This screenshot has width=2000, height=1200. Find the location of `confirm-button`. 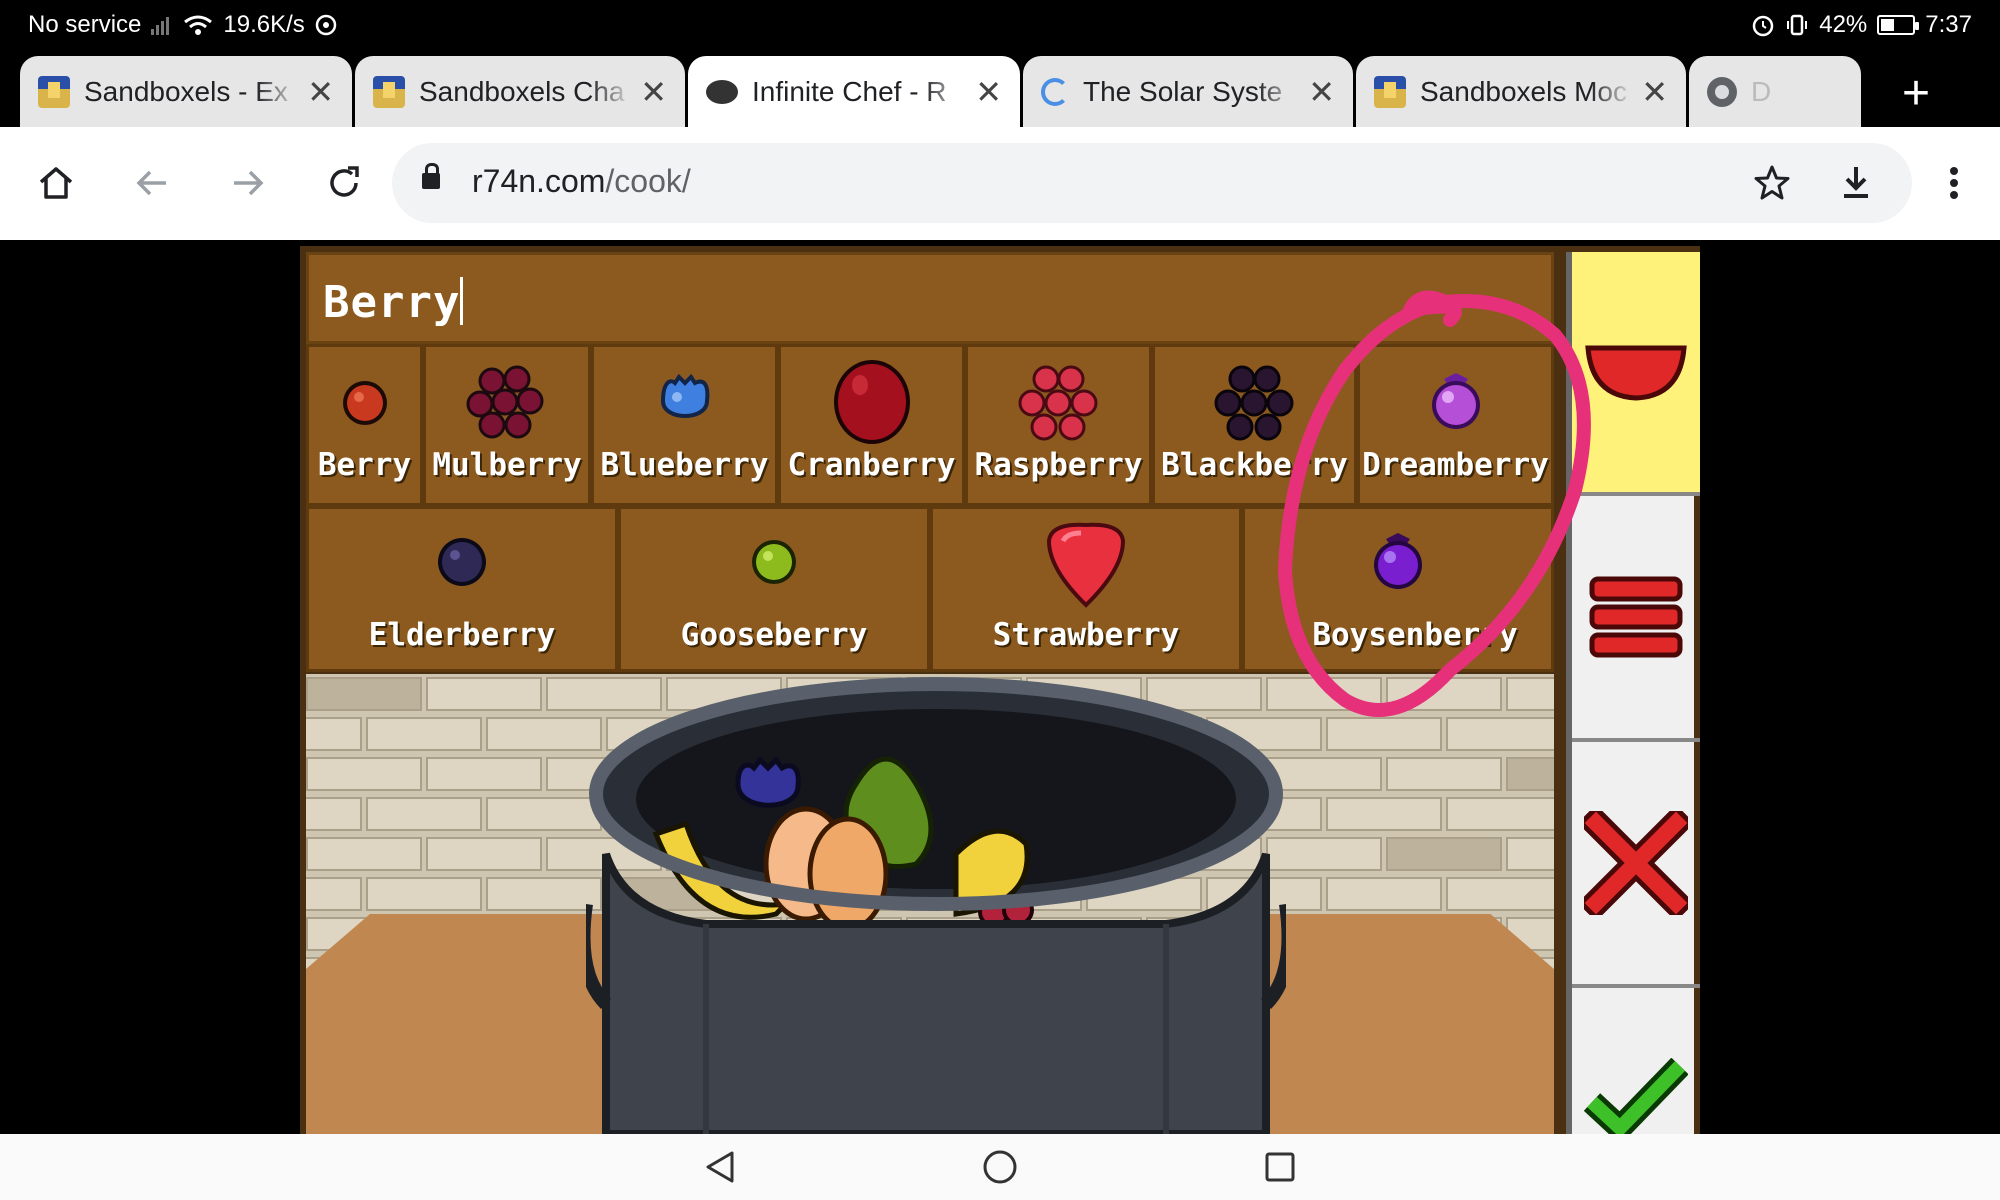

confirm-button is located at coordinates (1636, 1061).